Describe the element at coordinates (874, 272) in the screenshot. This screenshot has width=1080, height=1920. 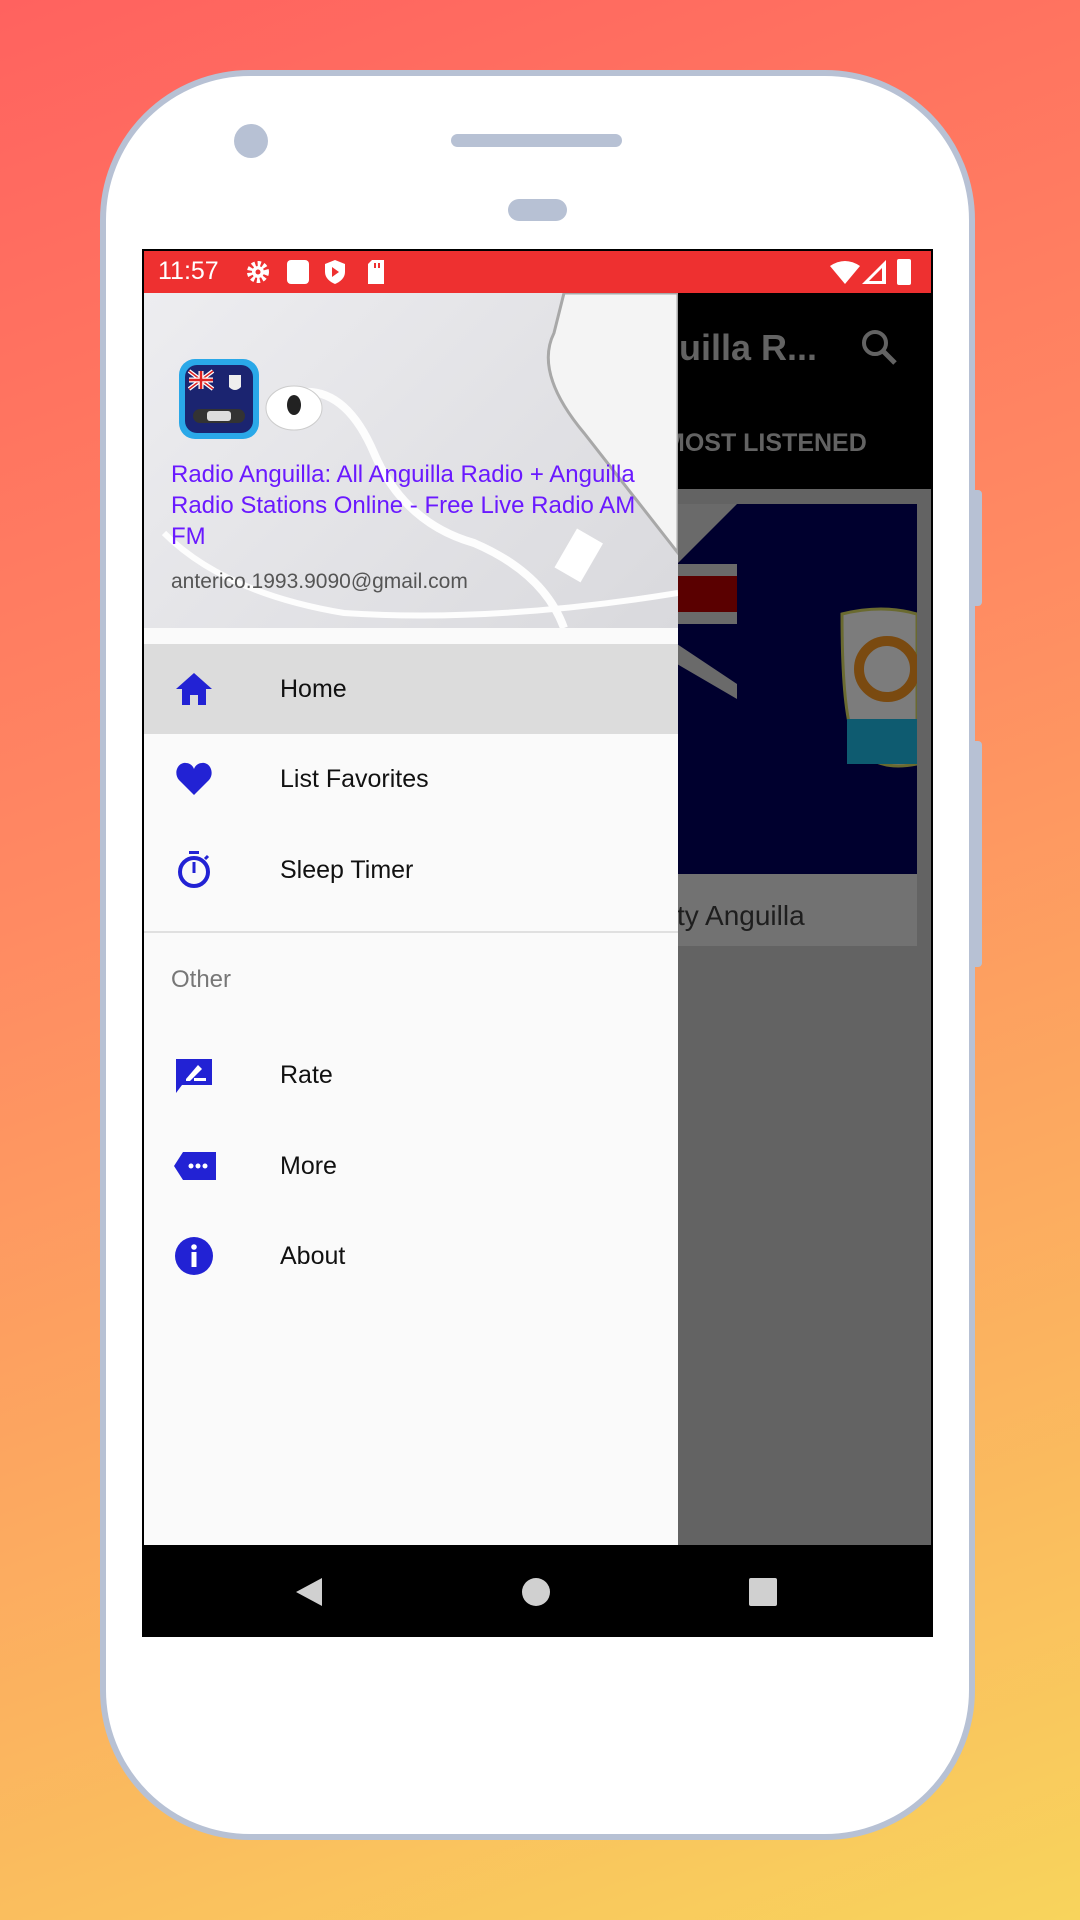
I see `signal-icon` at that location.